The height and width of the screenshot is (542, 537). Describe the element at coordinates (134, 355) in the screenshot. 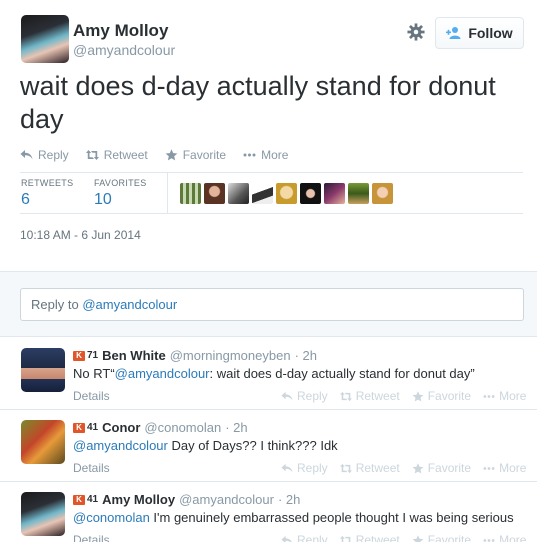

I see `reply-author-name: Ben White` at that location.